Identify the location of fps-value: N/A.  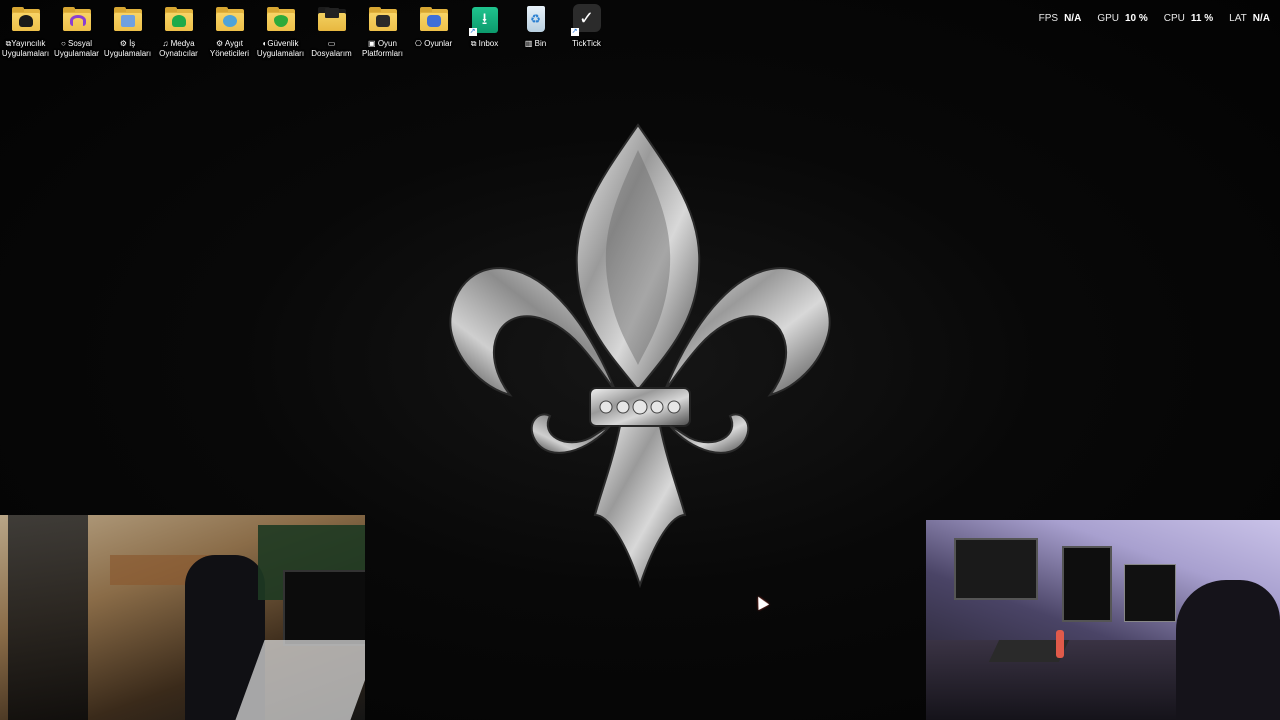
(1073, 18).